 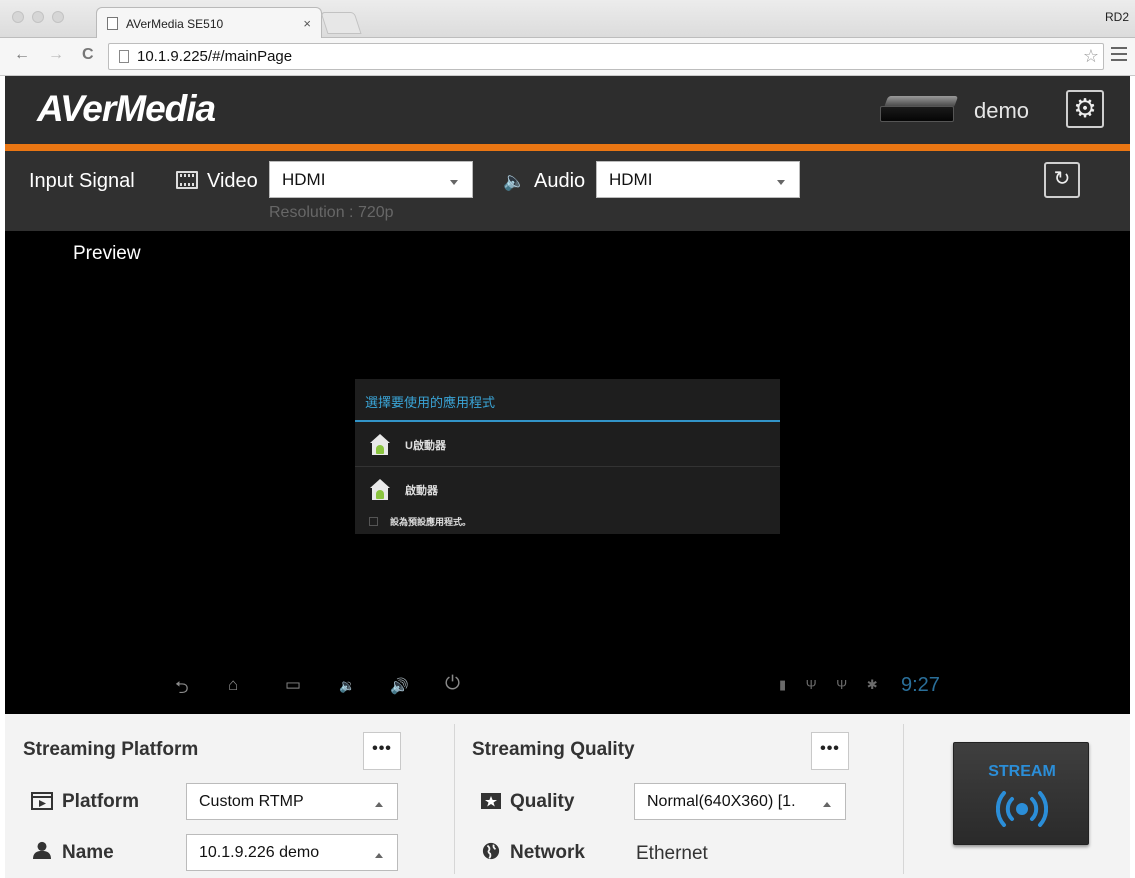 I want to click on name-label: Name, so click(x=88, y=852).